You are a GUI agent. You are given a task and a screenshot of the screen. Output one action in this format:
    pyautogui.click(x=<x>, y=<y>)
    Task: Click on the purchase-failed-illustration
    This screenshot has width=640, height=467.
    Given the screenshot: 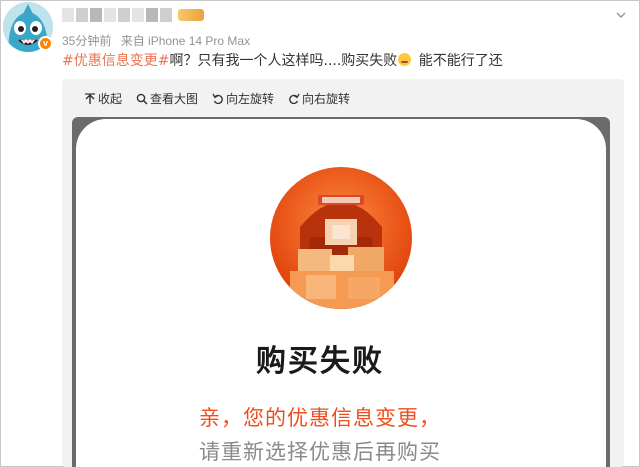 What is the action you would take?
    pyautogui.click(x=341, y=238)
    